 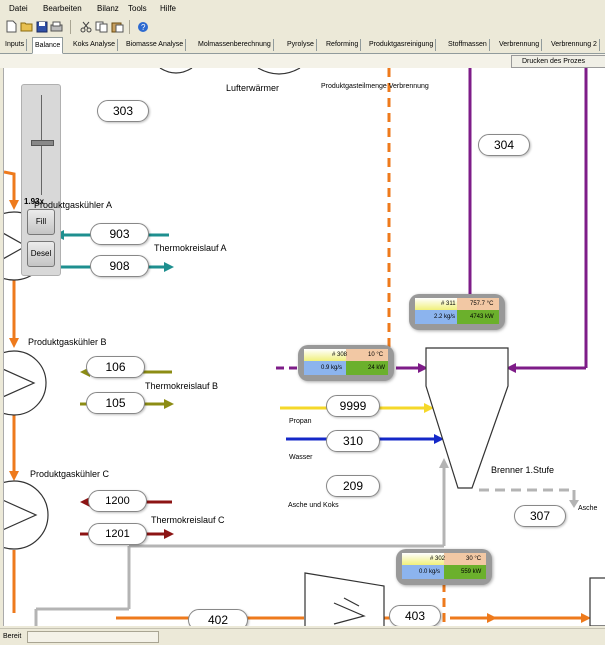 I want to click on label-asche-koks: Asche und Koks, so click(x=313, y=505).